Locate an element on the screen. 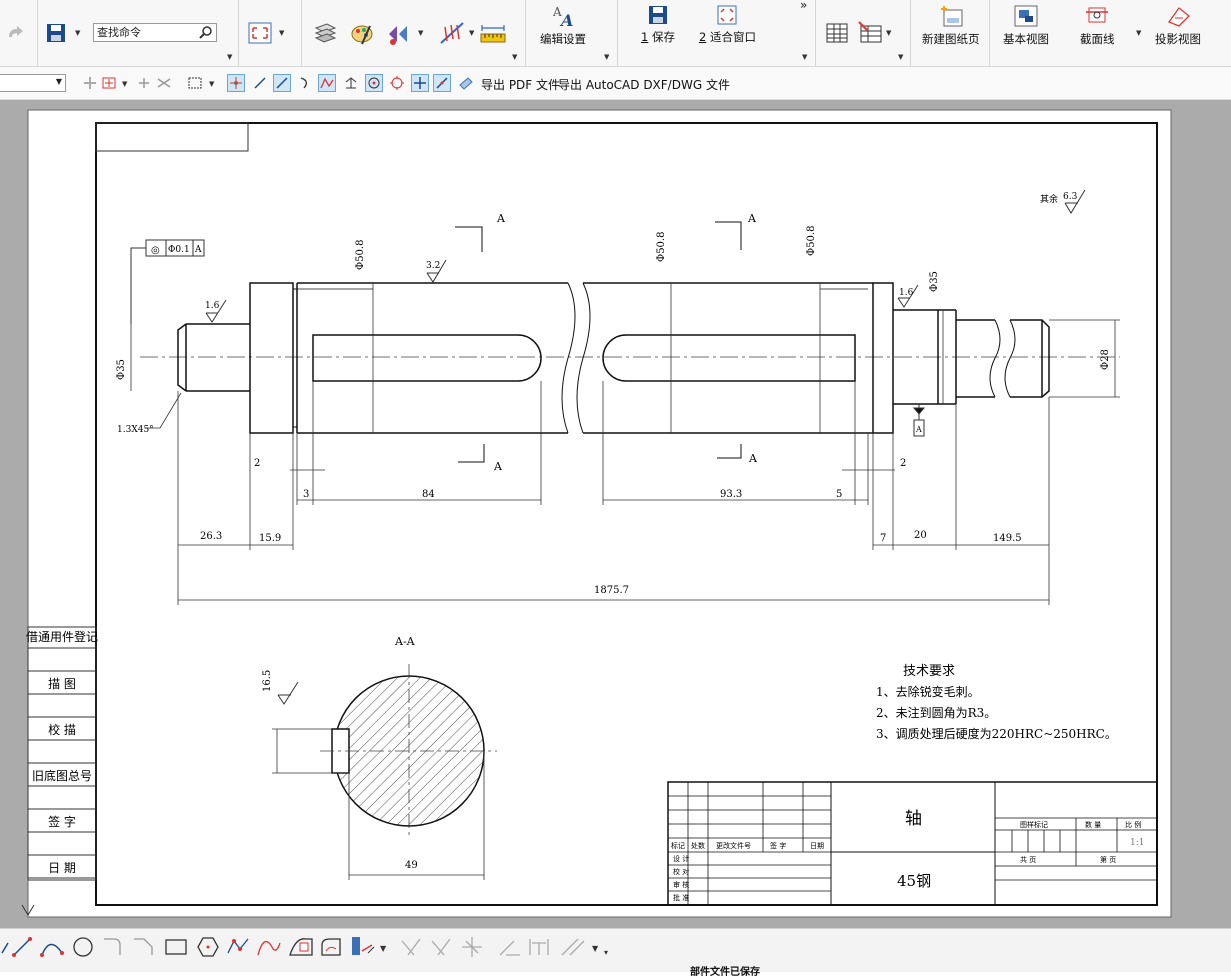 This screenshot has height=978, width=1231. snap-crosshair-icon is located at coordinates (420, 83).